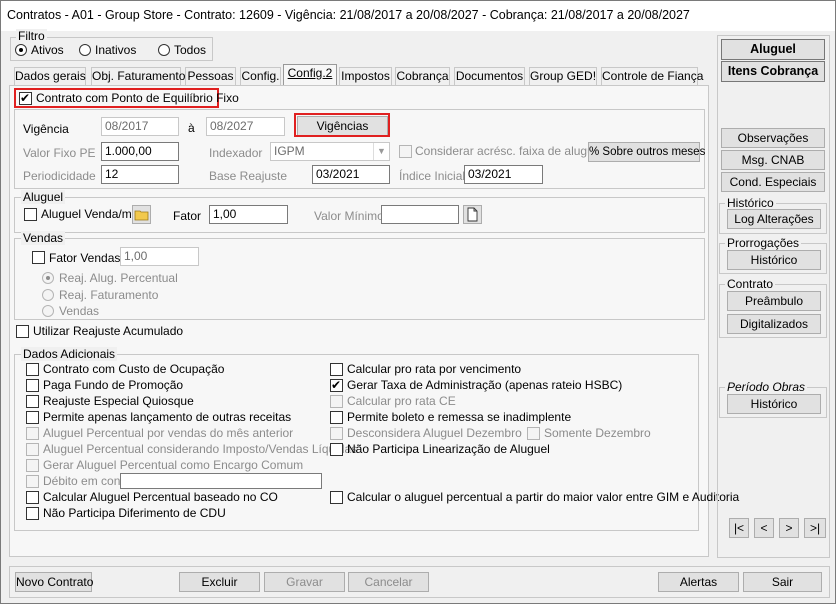 This screenshot has height=604, width=836. I want to click on chk-custo-ocupacao, so click(32, 369).